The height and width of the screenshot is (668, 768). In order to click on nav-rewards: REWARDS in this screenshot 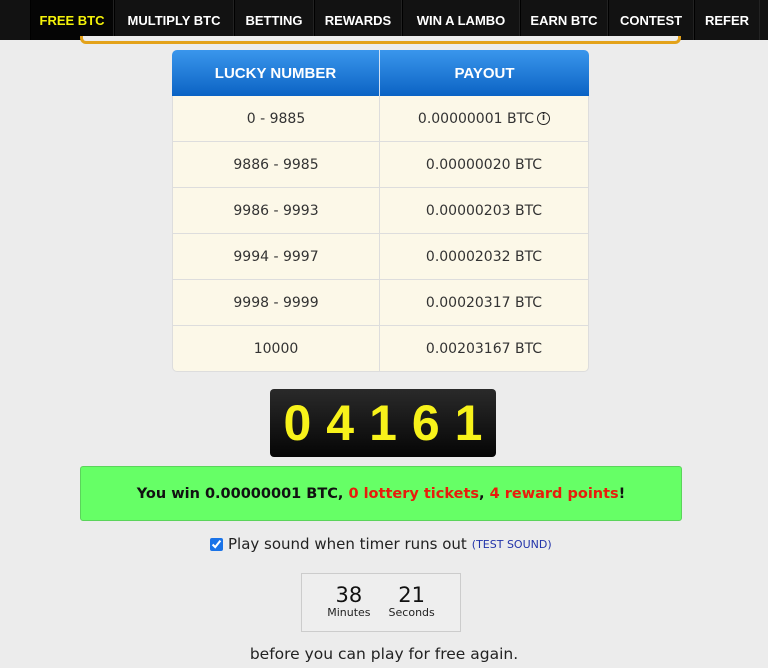, I will do `click(358, 20)`.